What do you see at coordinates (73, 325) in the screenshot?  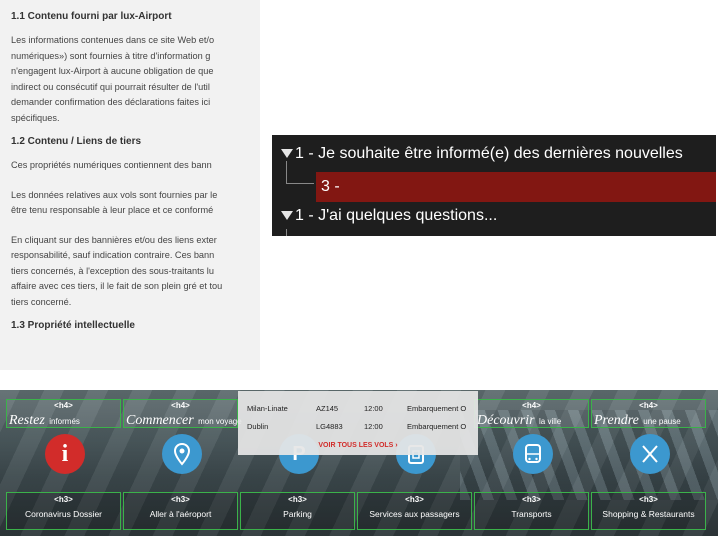 I see `section-heading-1-3: 1.3 Propriété intellectuelle` at bounding box center [73, 325].